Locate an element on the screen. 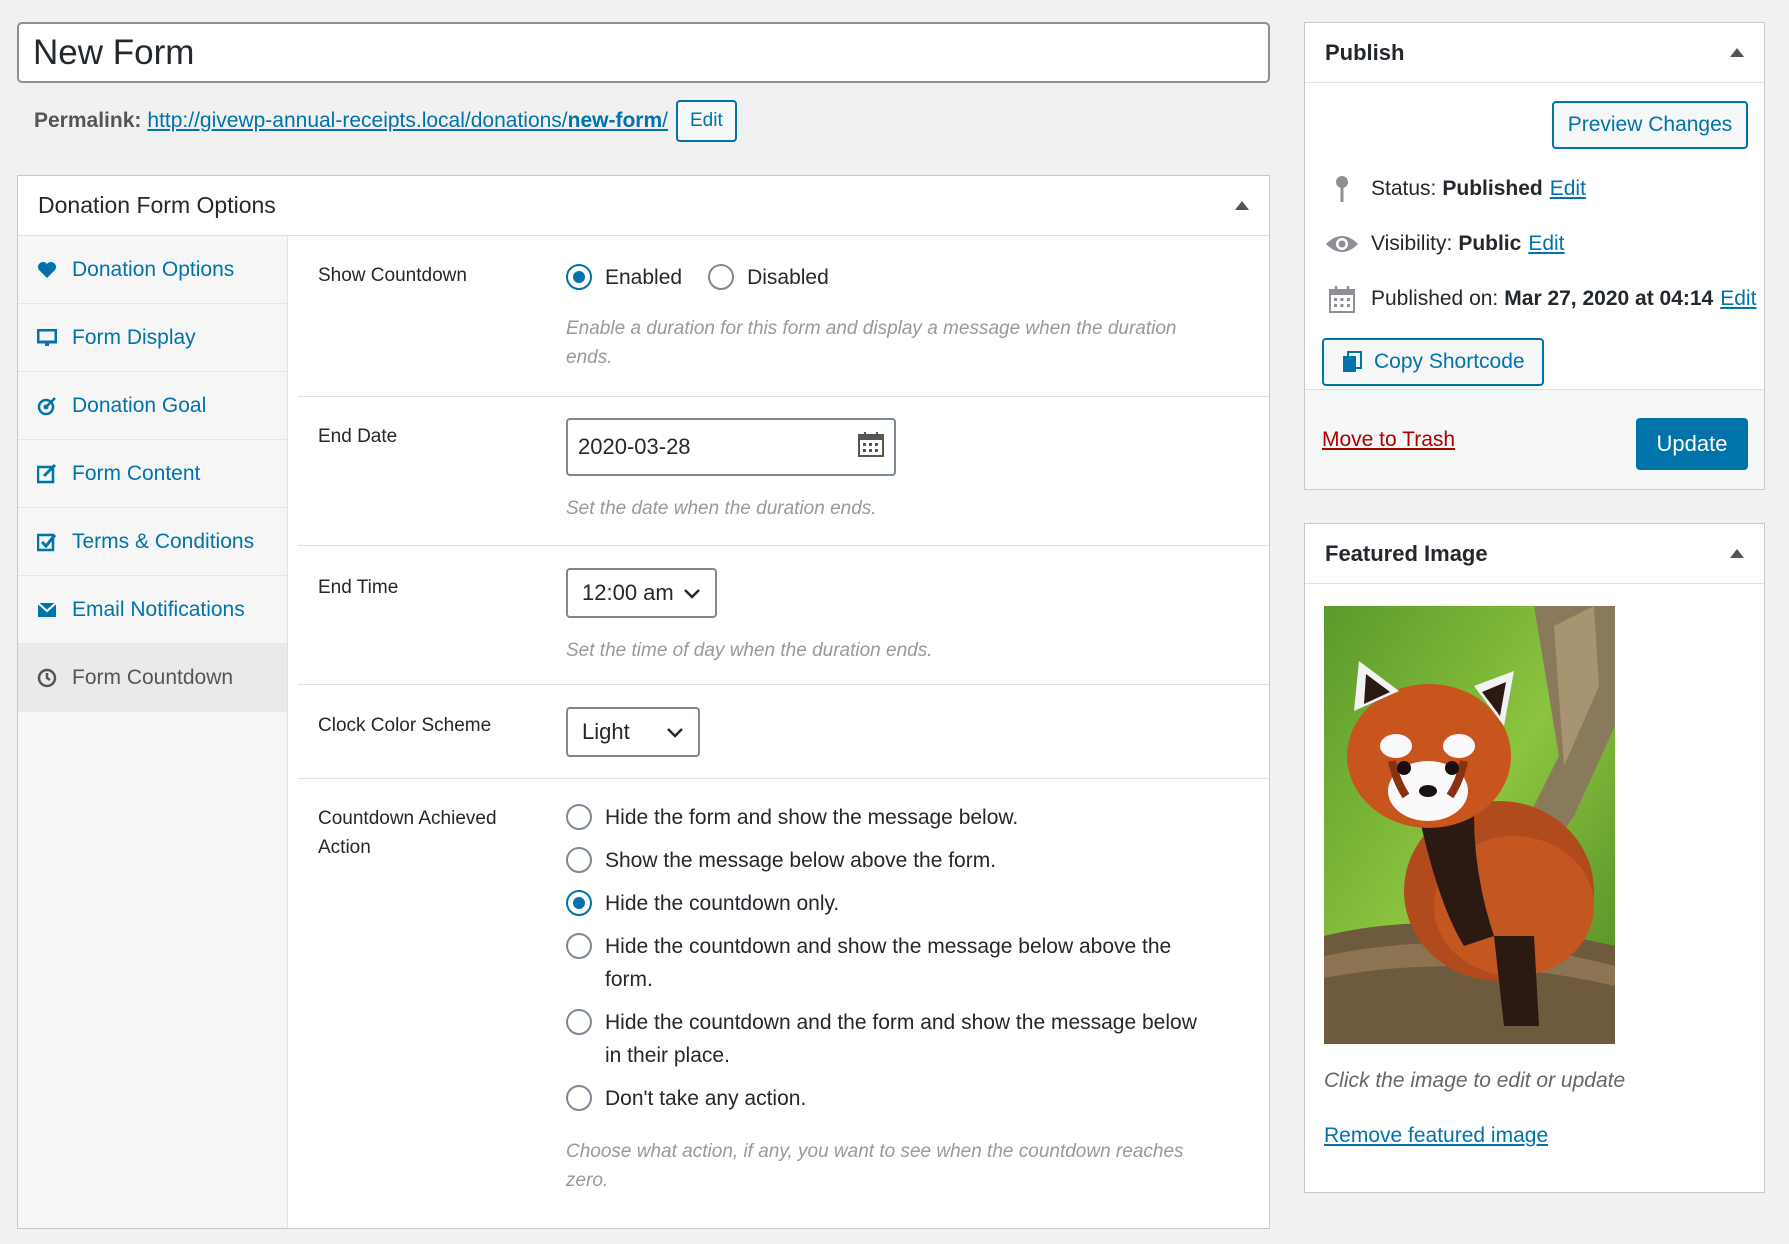 The image size is (1789, 1244). tab-form-content: Form Content is located at coordinates (152, 474).